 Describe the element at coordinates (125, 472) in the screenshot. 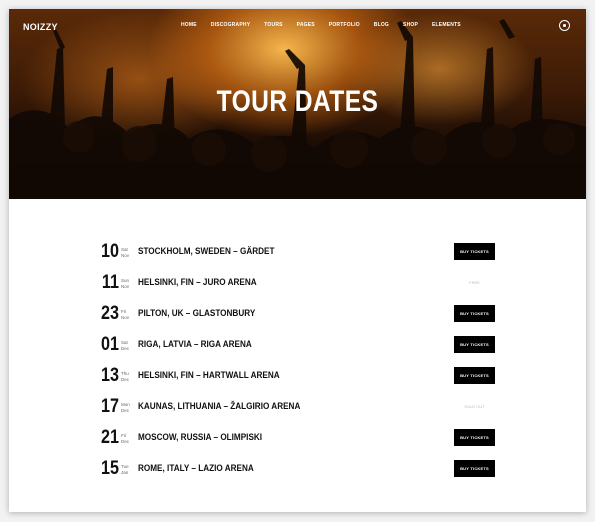

I see `tour-month: Jan` at that location.